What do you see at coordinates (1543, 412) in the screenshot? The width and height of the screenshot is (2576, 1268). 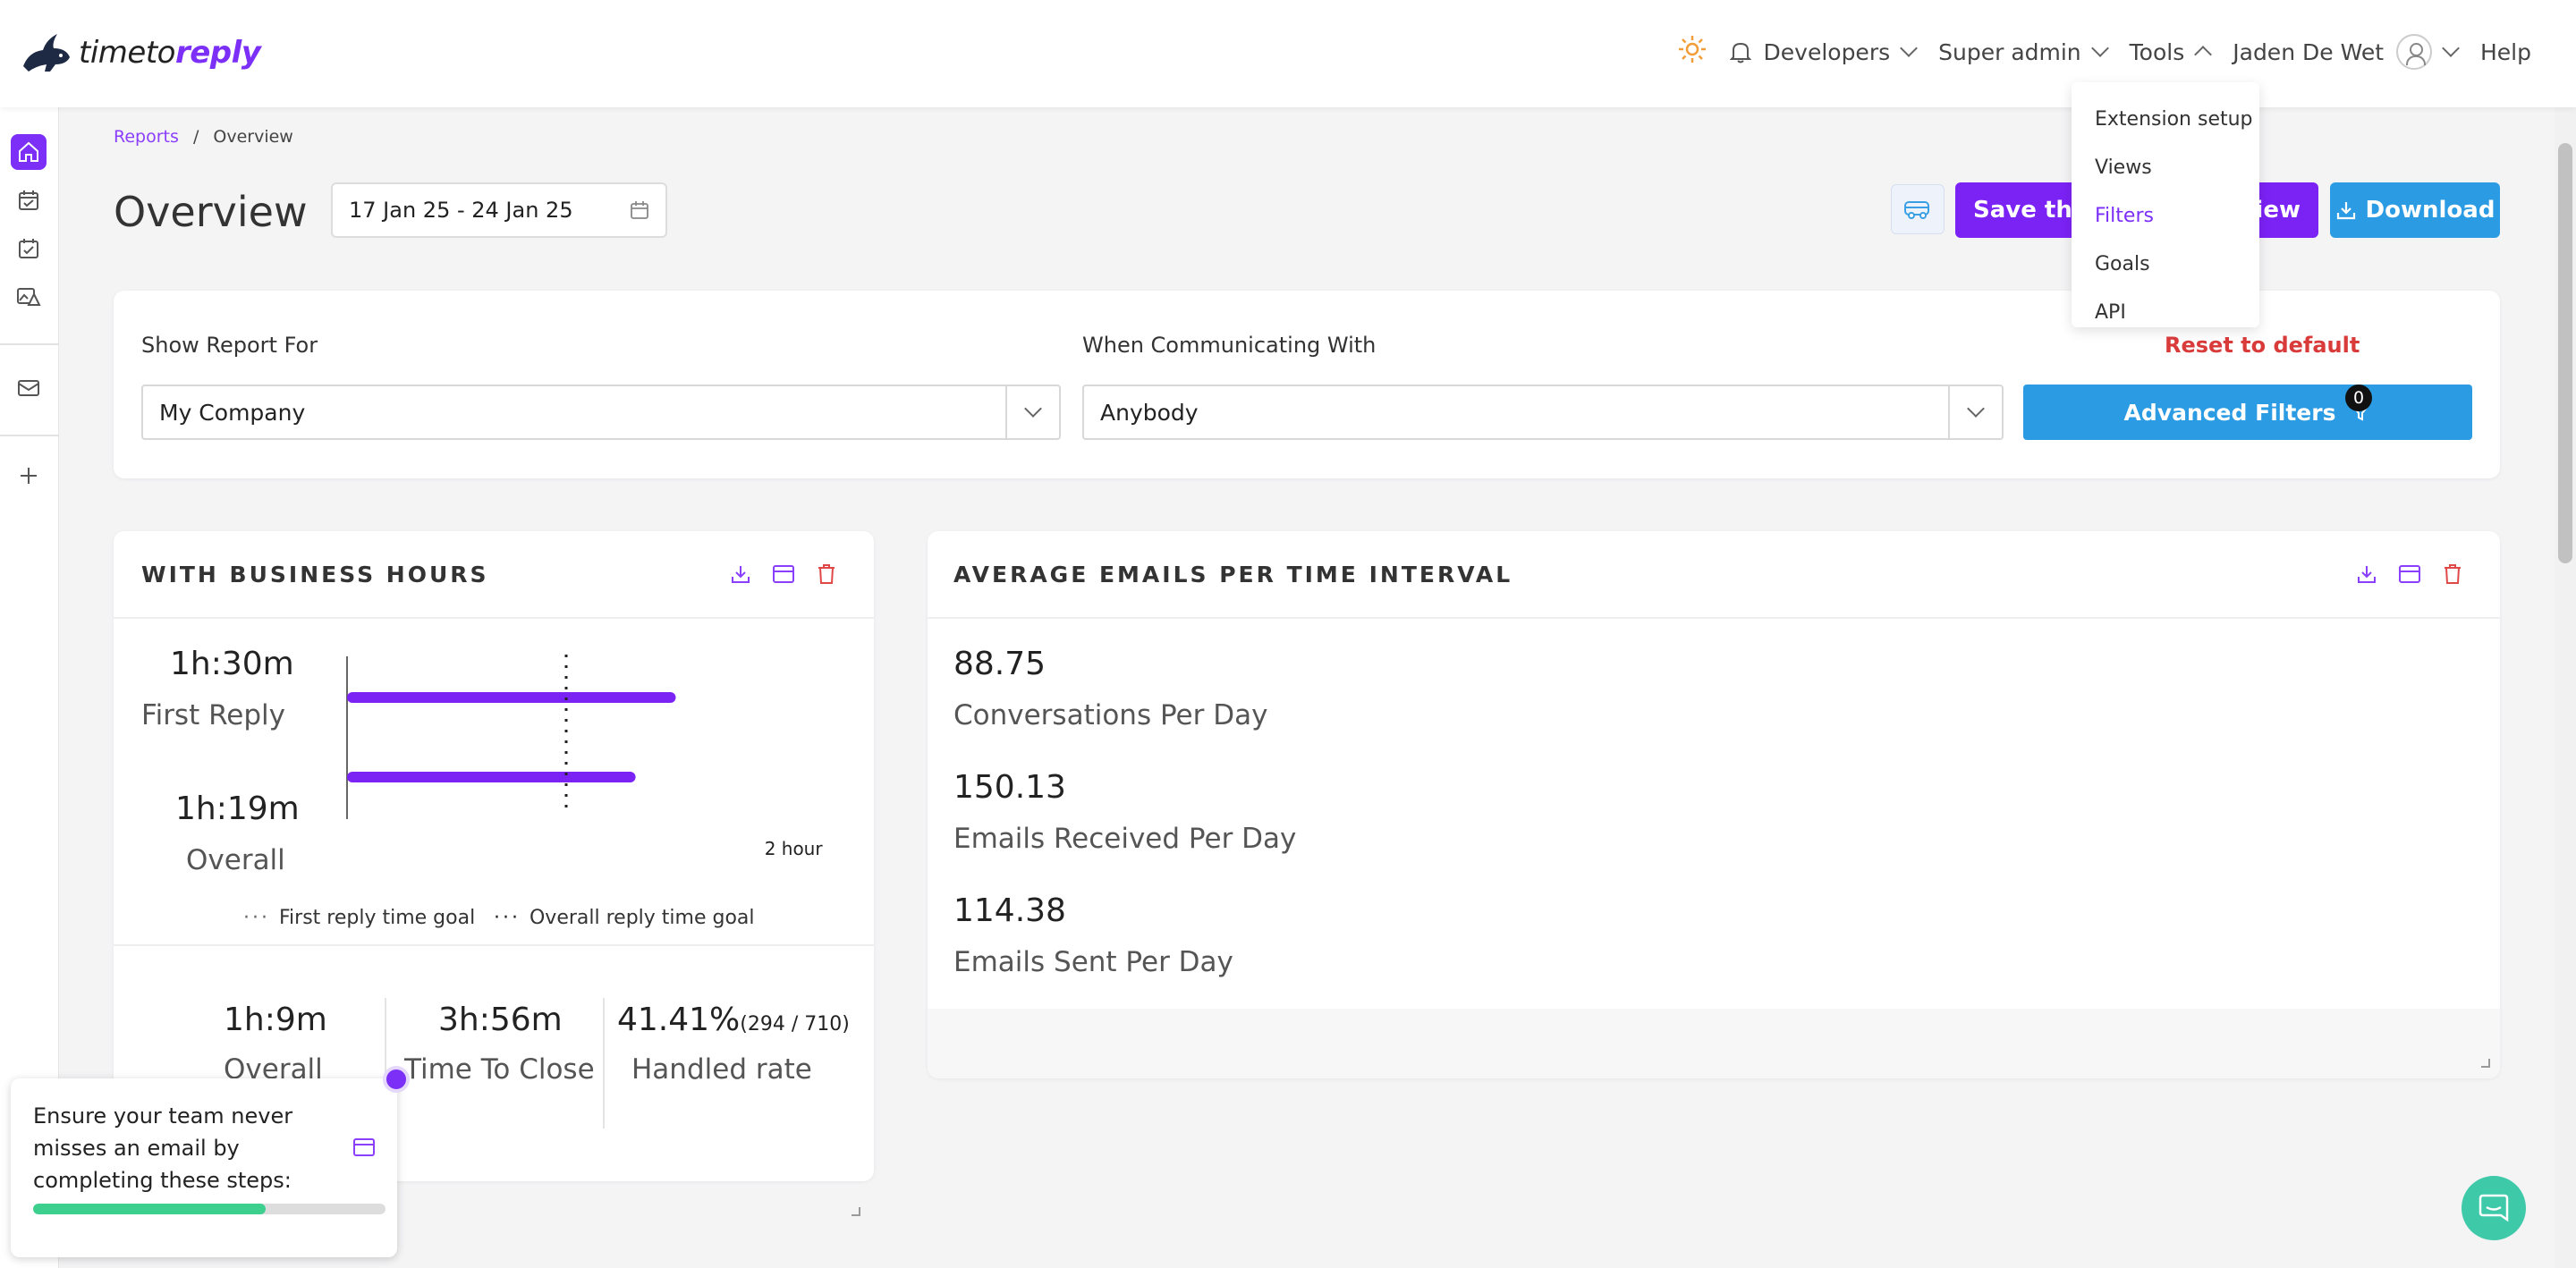 I see `communicating-with-select: Anybody` at bounding box center [1543, 412].